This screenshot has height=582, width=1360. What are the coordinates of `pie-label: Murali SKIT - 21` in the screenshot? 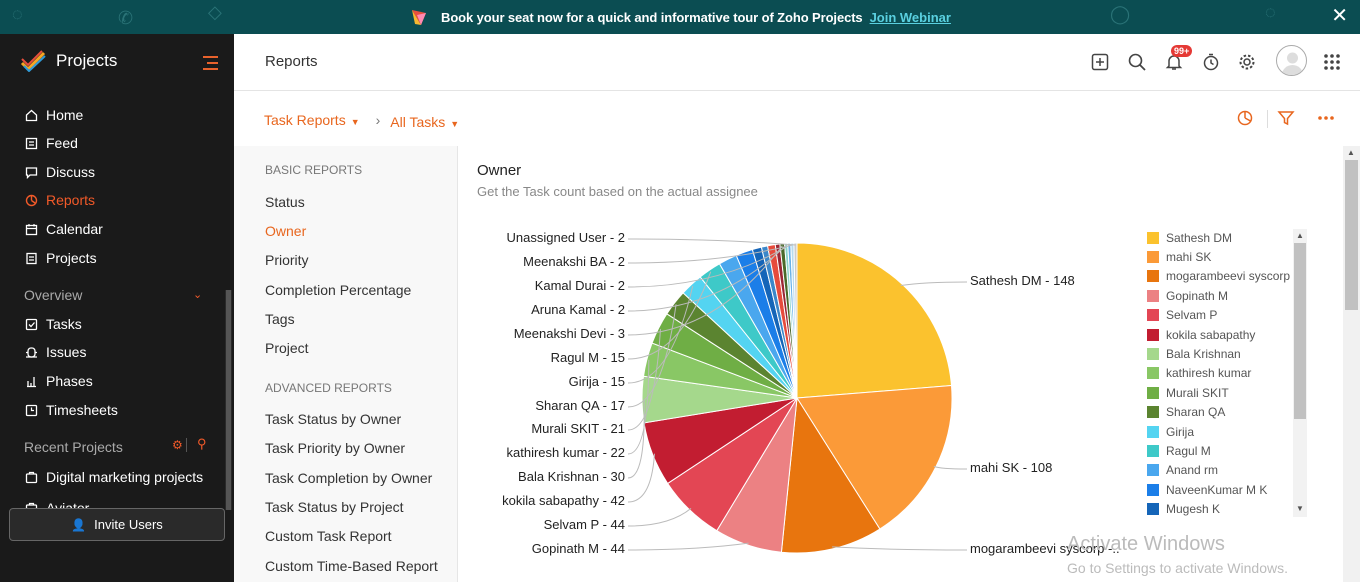 It's located at (578, 428).